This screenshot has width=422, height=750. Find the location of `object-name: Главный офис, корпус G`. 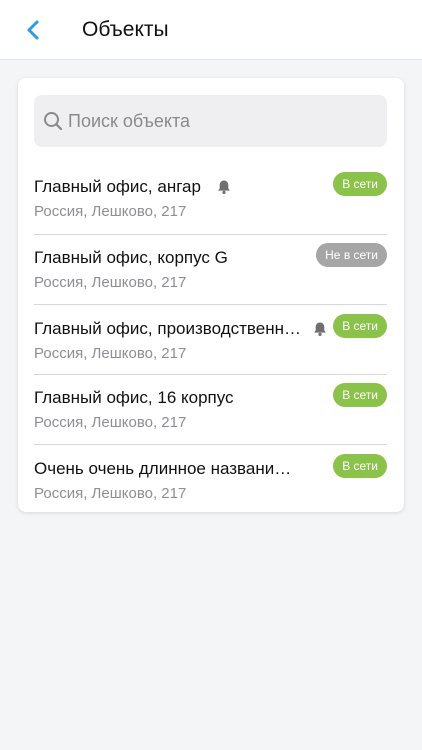

object-name: Главный офис, корпус G is located at coordinates (131, 257).